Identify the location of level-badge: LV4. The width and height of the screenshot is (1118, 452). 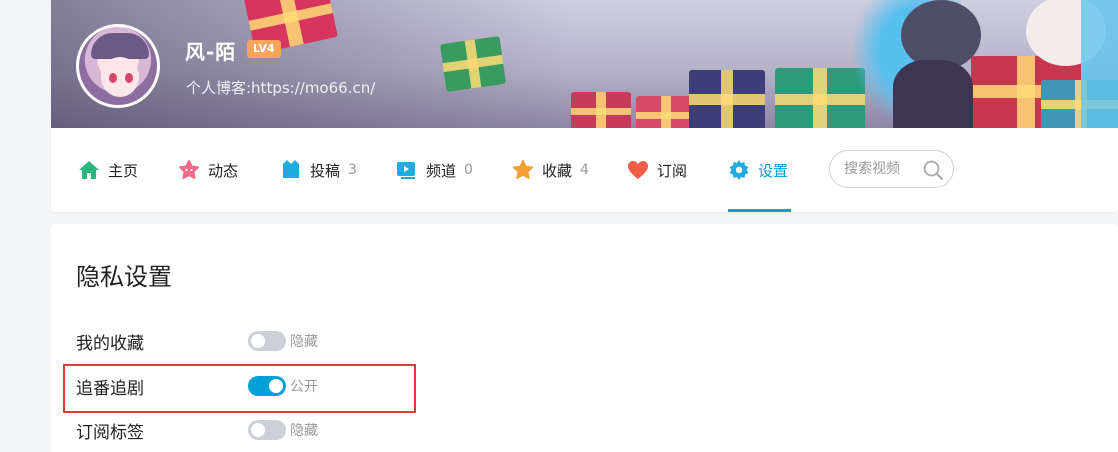
(264, 49).